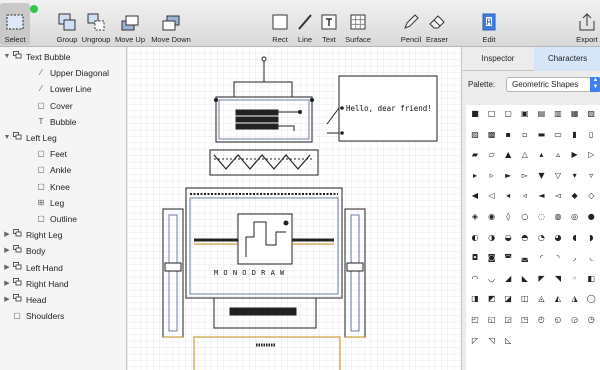  Describe the element at coordinates (508, 217) in the screenshot. I see `character-cell: ◊` at that location.